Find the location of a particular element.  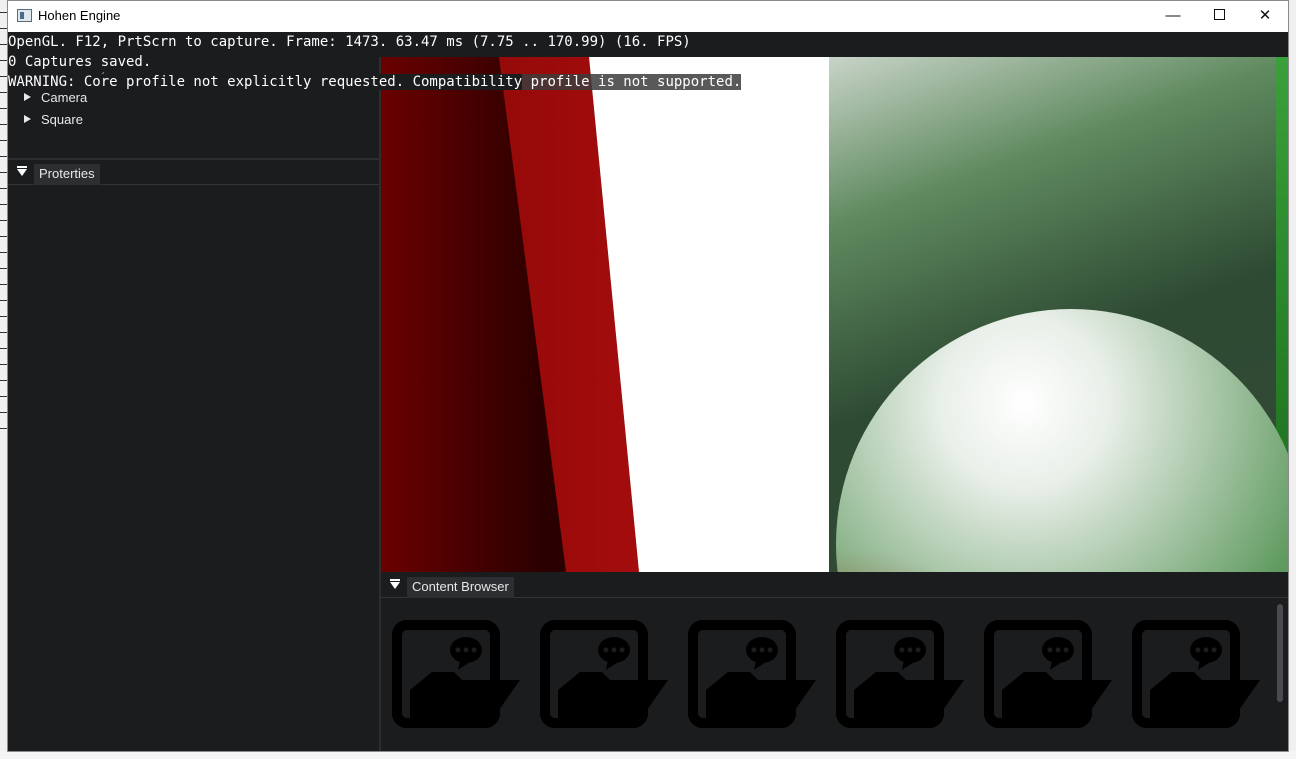

close-icon: ✕ is located at coordinates (1265, 15).